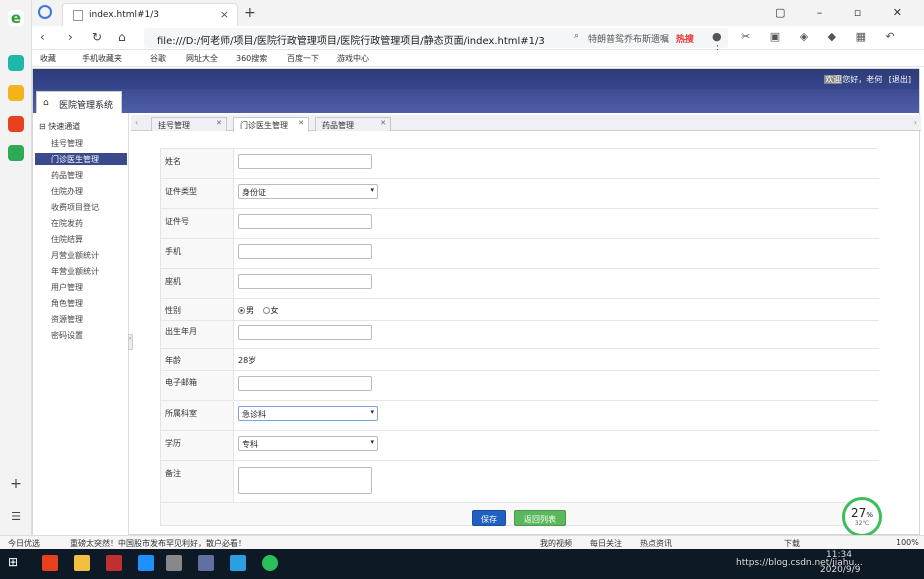  Describe the element at coordinates (81, 143) in the screenshot. I see `sidebar-item-registration: 挂号管理` at that location.